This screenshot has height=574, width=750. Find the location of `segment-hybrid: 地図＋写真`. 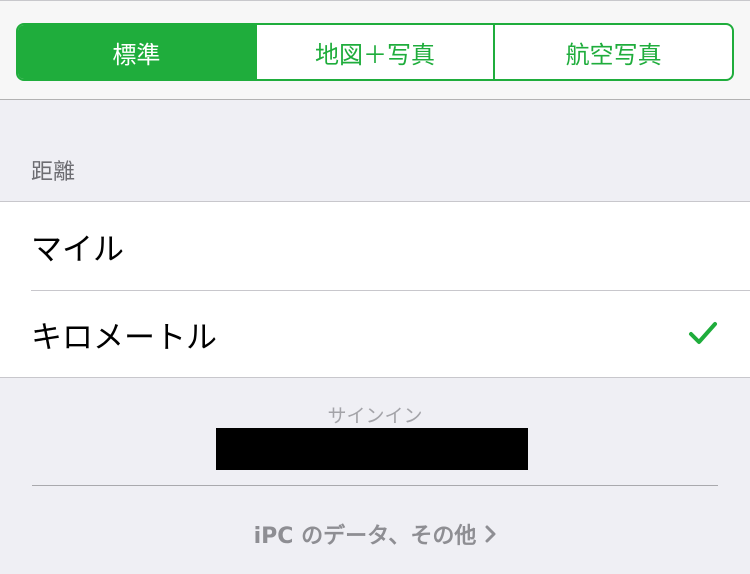

segment-hybrid: 地図＋写真 is located at coordinates (374, 52).